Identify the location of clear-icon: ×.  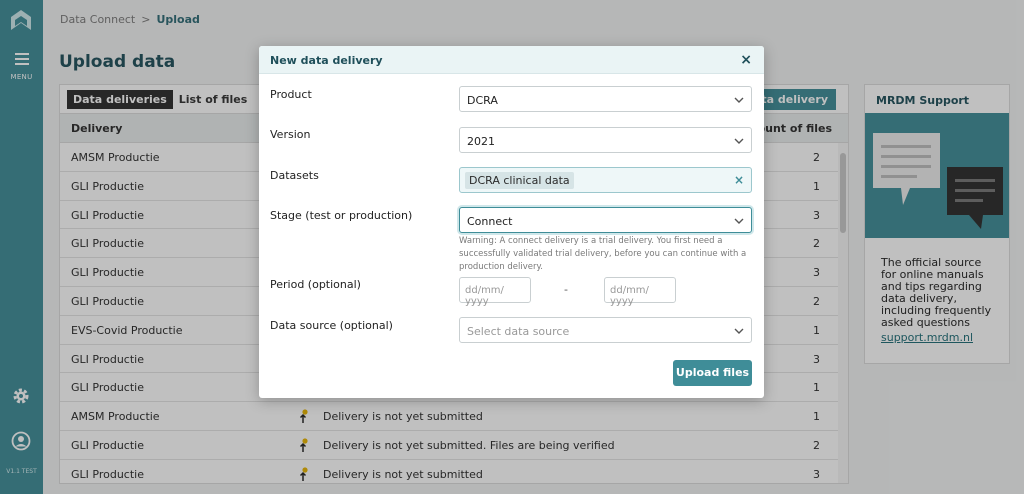
(739, 180).